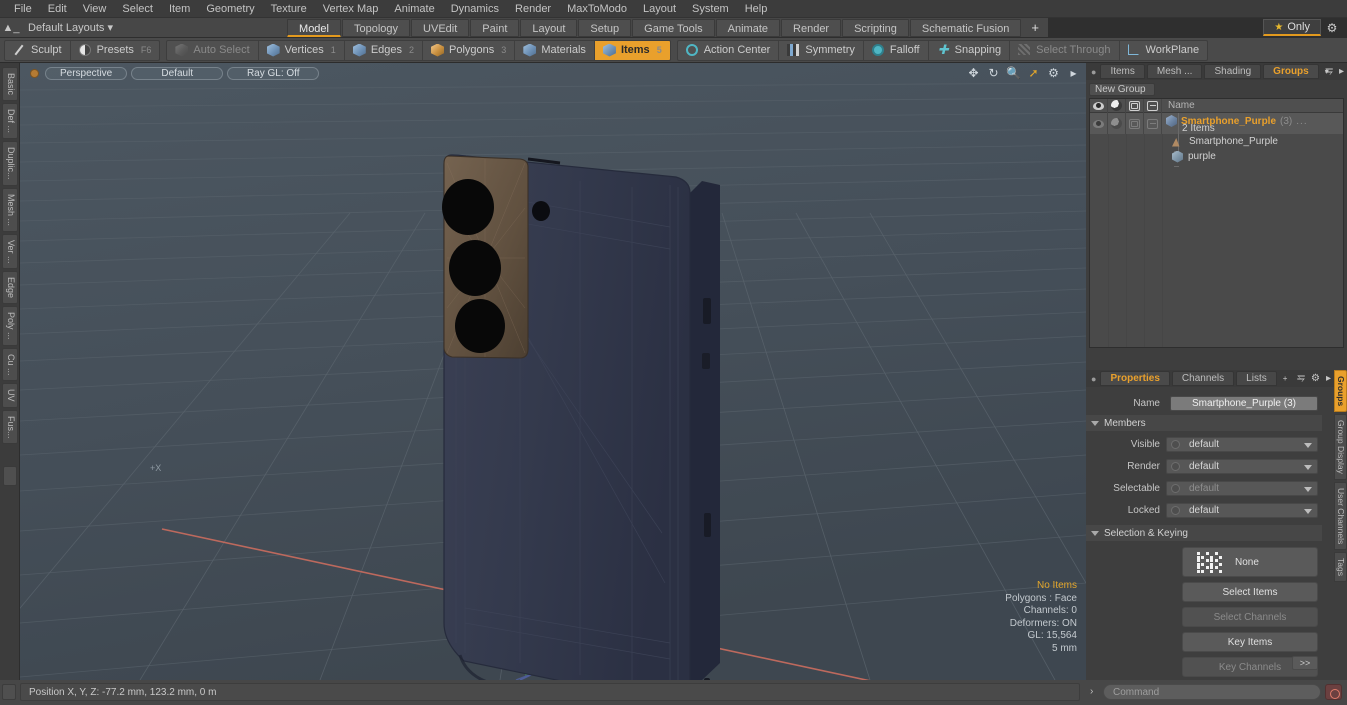 The image size is (1347, 705). What do you see at coordinates (1117, 106) in the screenshot?
I see `render-icon` at bounding box center [1117, 106].